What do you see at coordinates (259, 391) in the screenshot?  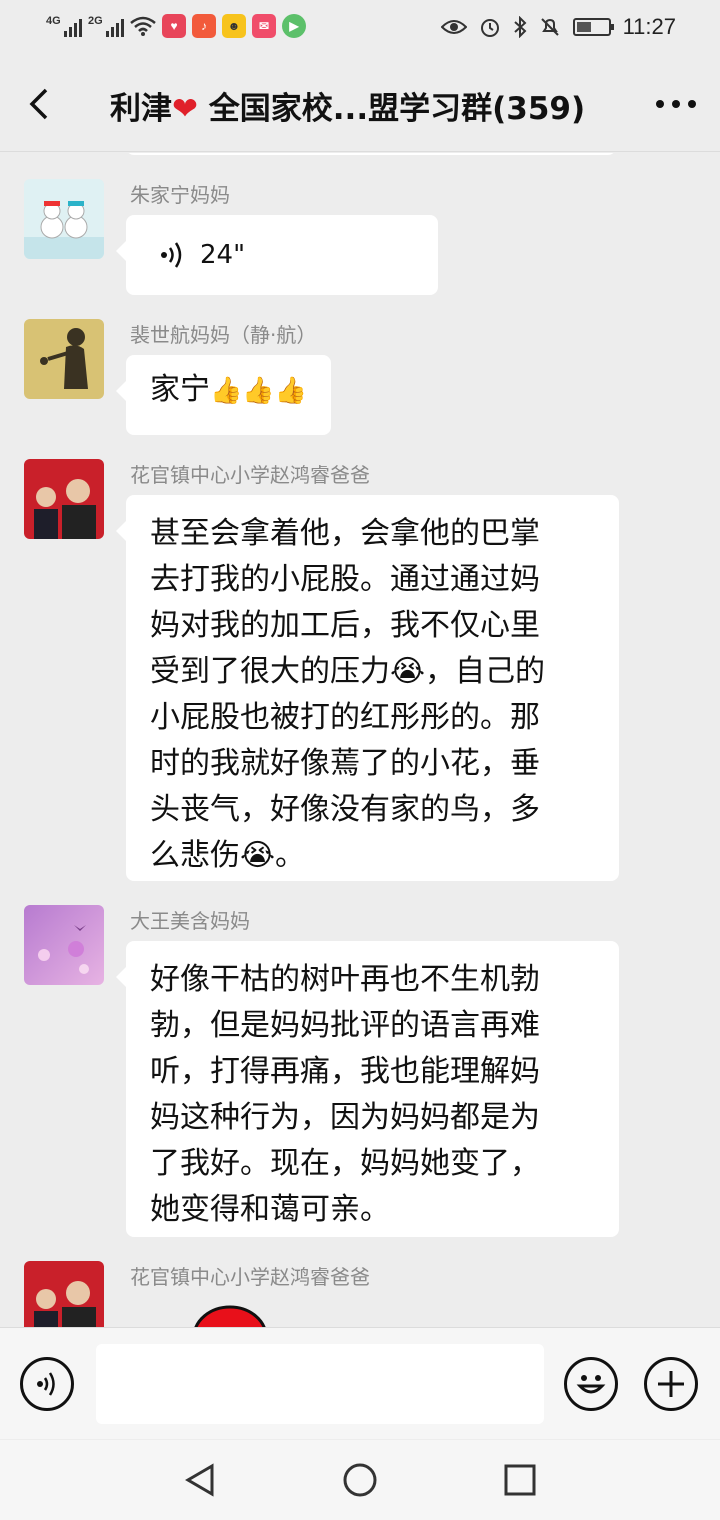 I see `thumbs-up-emoji: 👍👍👍` at bounding box center [259, 391].